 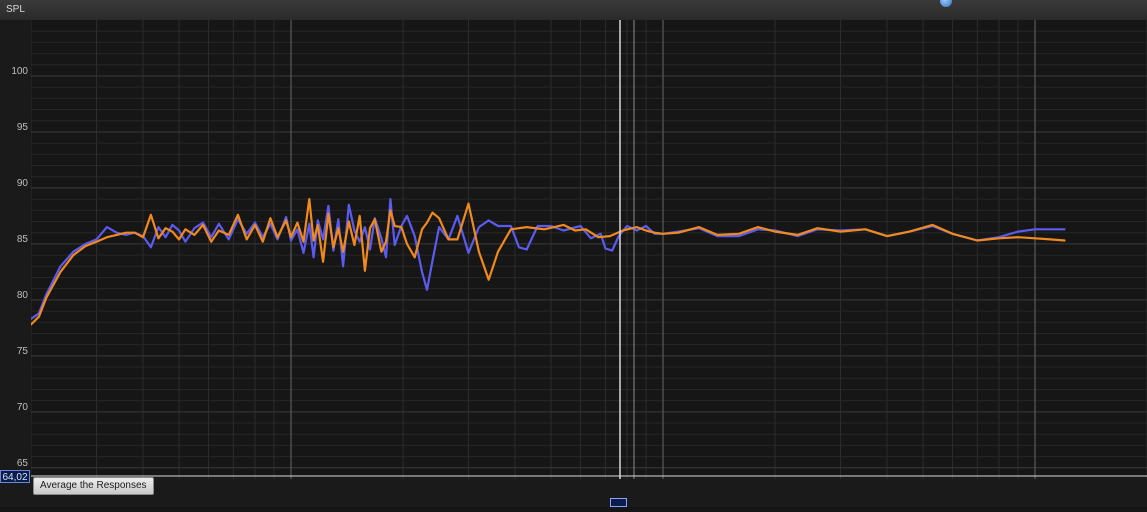 I want to click on y-tick-label: 95, so click(x=23, y=127).